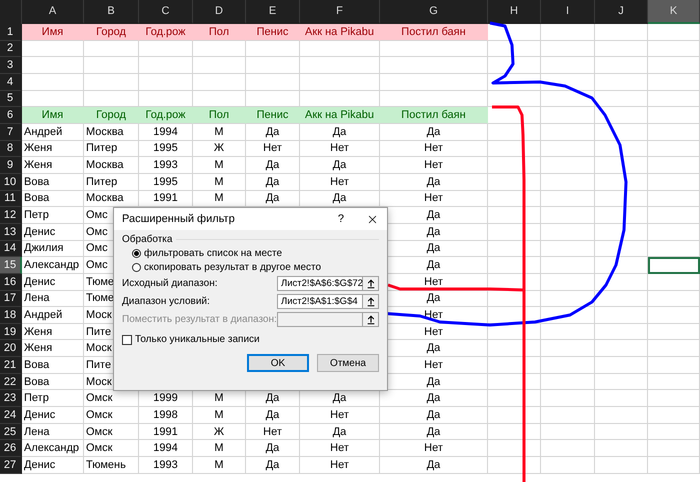 This screenshot has width=700, height=482. Describe the element at coordinates (341, 219) in the screenshot. I see `help-button: ?` at that location.